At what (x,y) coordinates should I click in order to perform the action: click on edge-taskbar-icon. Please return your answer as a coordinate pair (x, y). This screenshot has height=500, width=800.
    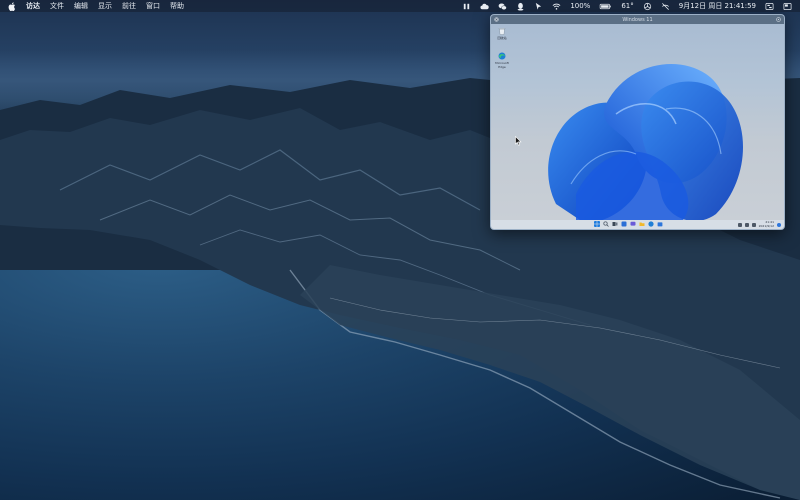
    Looking at the image, I should click on (651, 224).